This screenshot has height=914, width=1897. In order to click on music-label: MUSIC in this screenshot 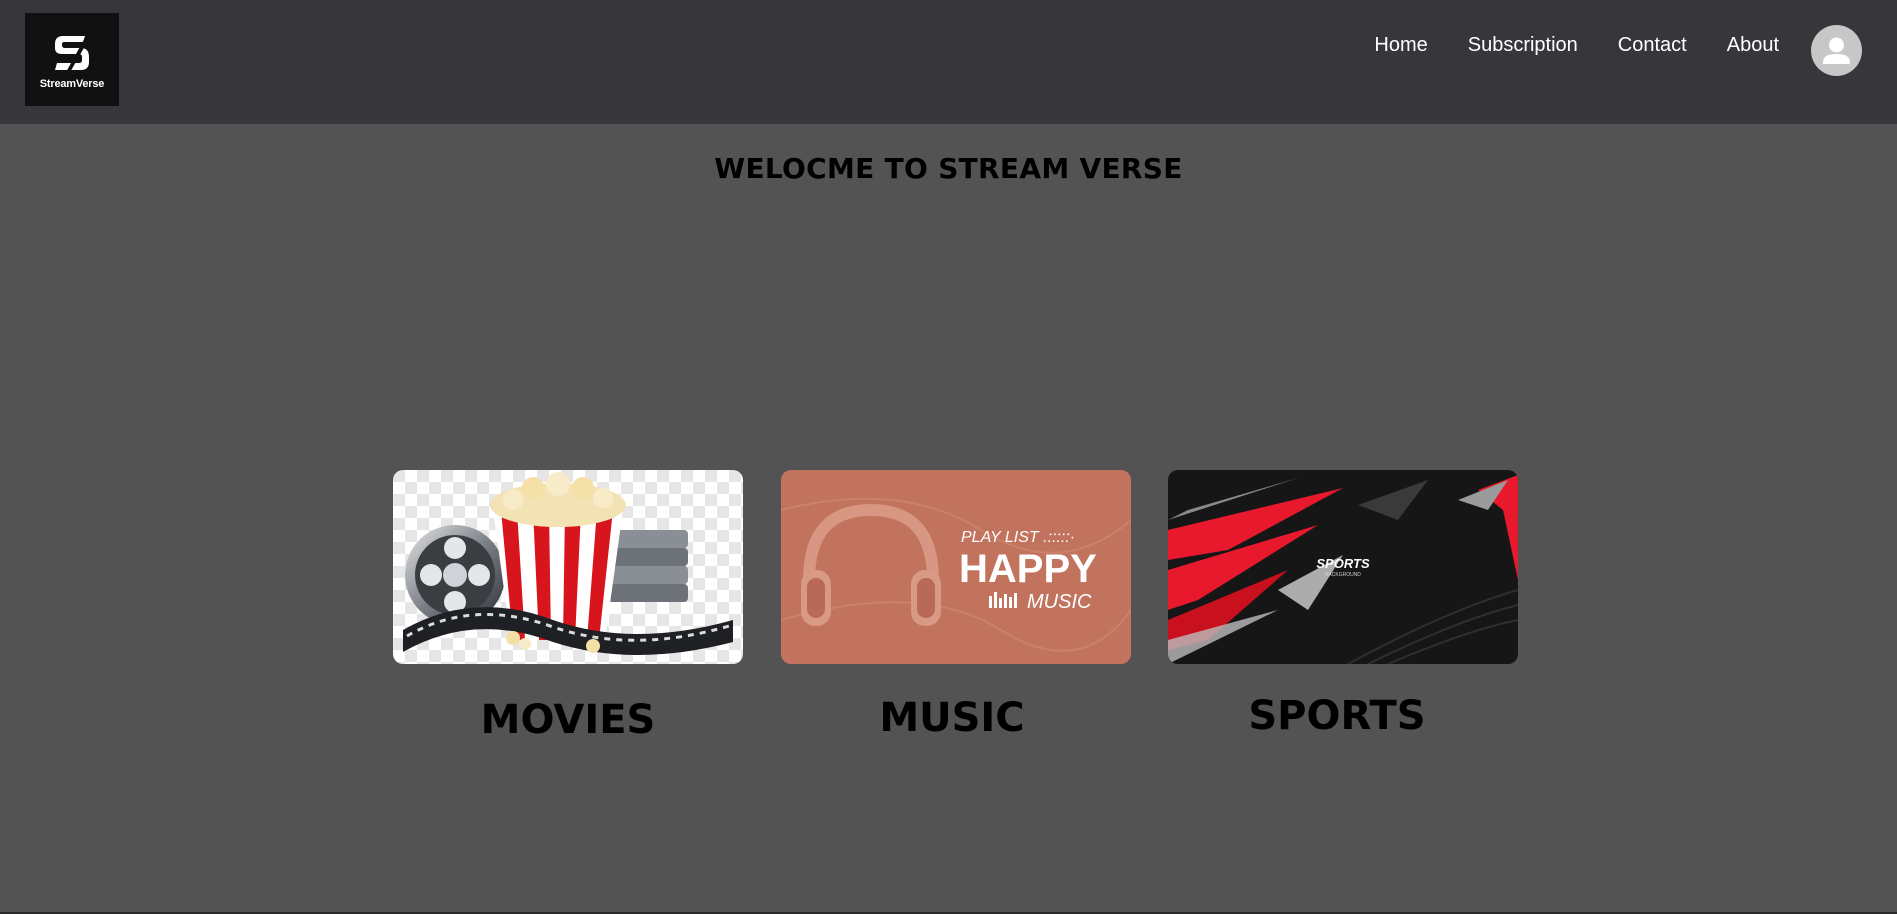, I will do `click(952, 718)`.